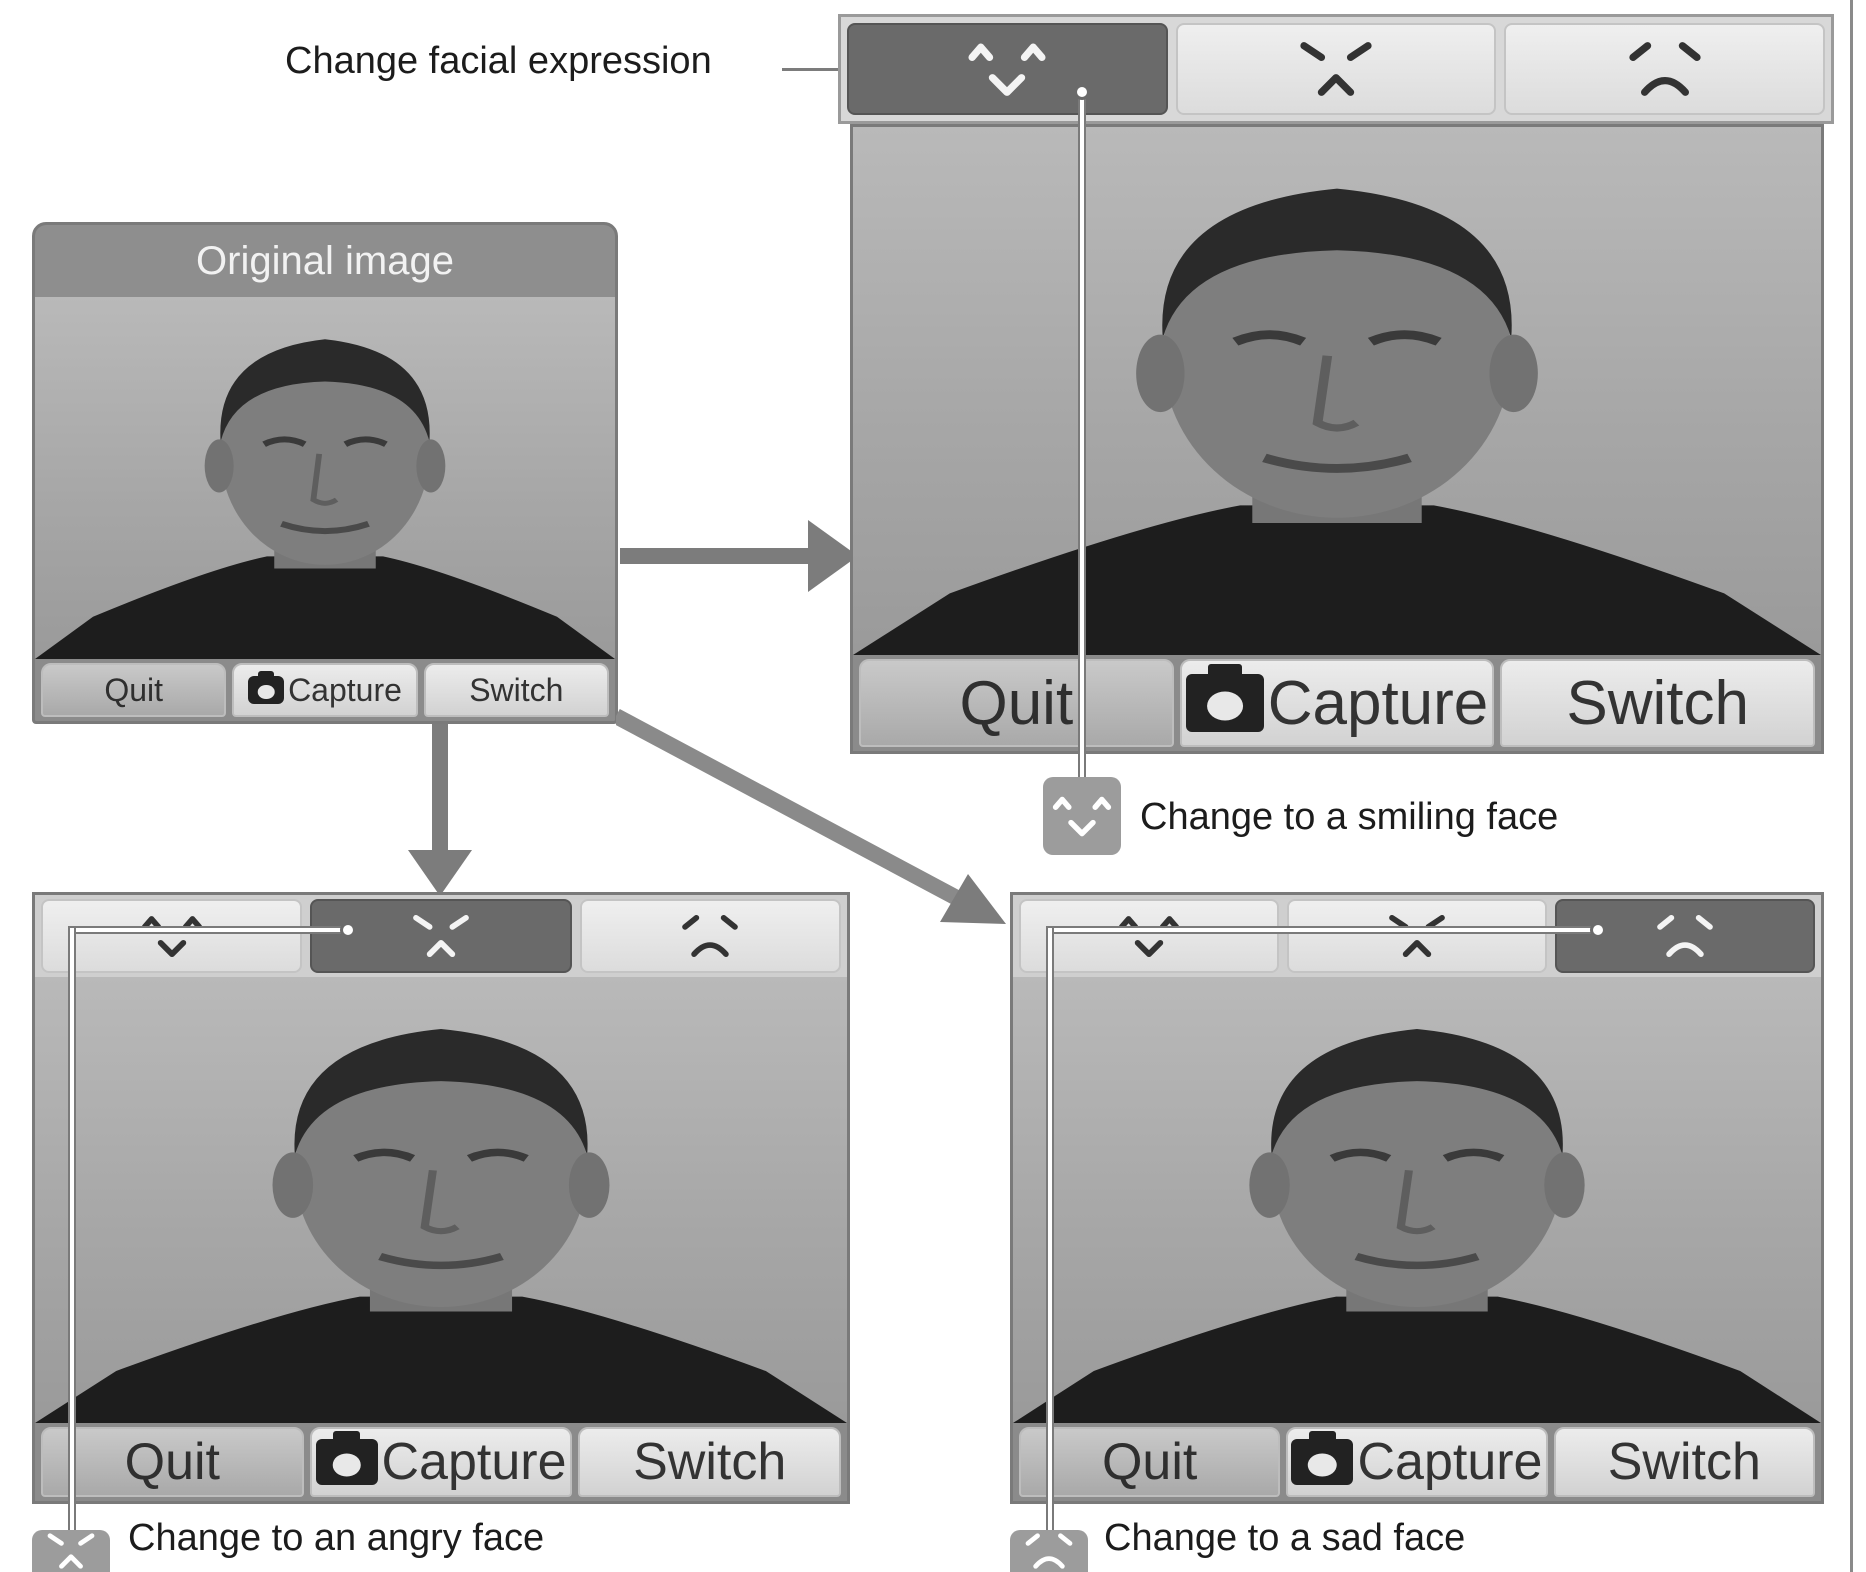  What do you see at coordinates (811, 69) in the screenshot?
I see `expression-leader-line` at bounding box center [811, 69].